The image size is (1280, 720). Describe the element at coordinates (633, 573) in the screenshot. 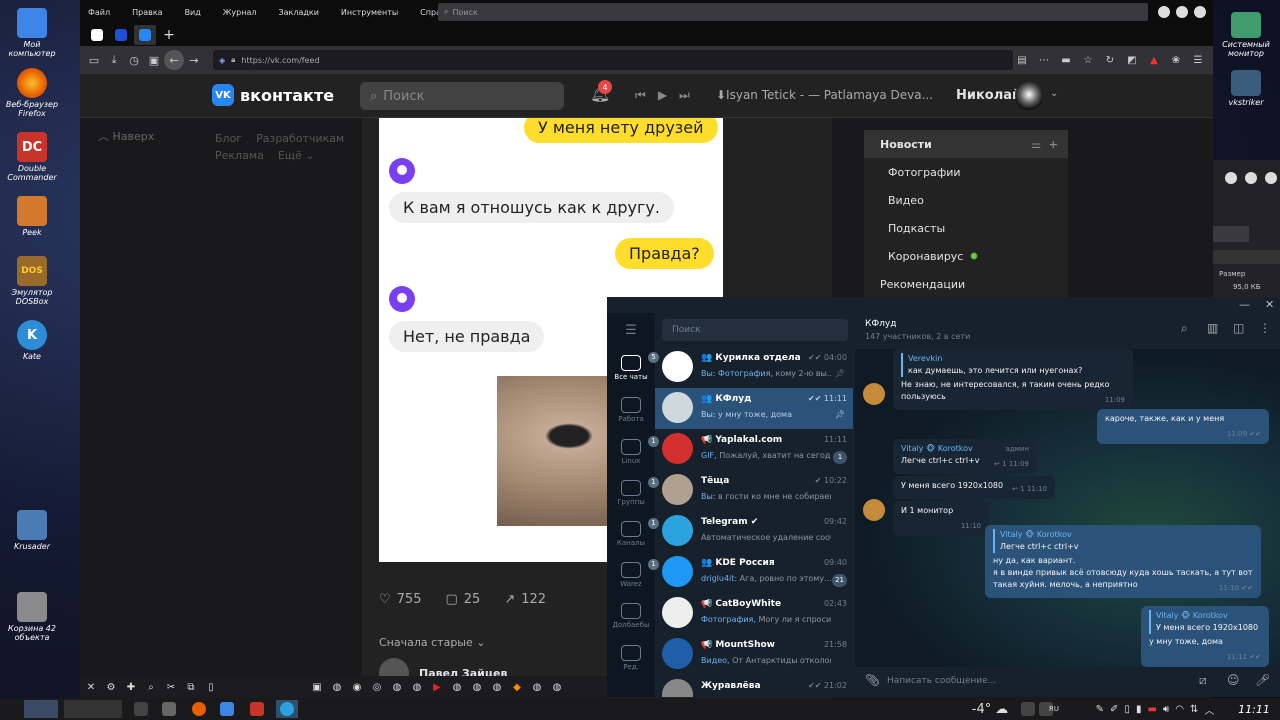

I see `folder-warez: 1 Warez` at that location.